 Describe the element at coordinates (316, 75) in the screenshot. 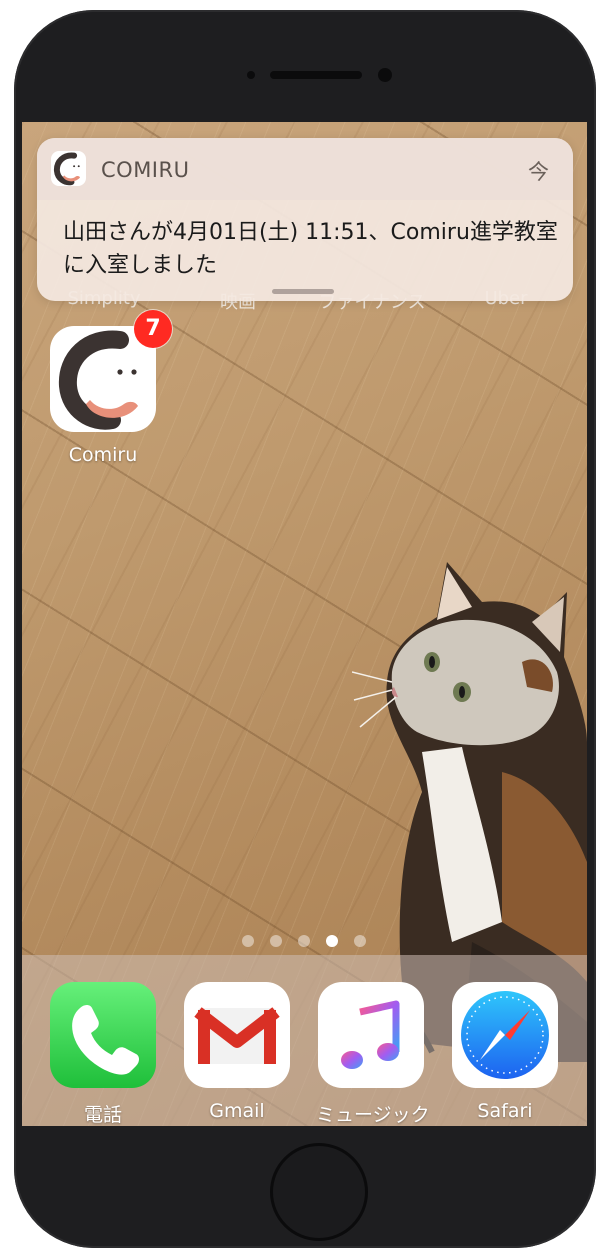

I see `earpiece-speaker` at that location.